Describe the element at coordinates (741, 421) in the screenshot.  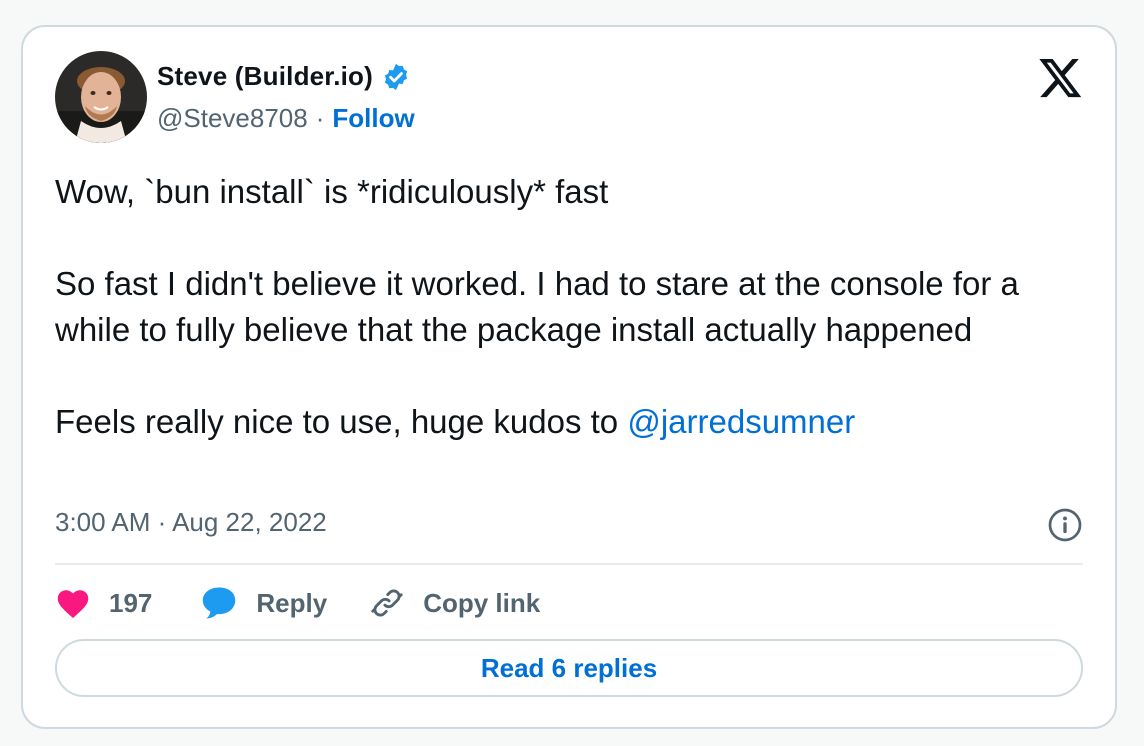
I see `mention-link: @jarredsumner` at that location.